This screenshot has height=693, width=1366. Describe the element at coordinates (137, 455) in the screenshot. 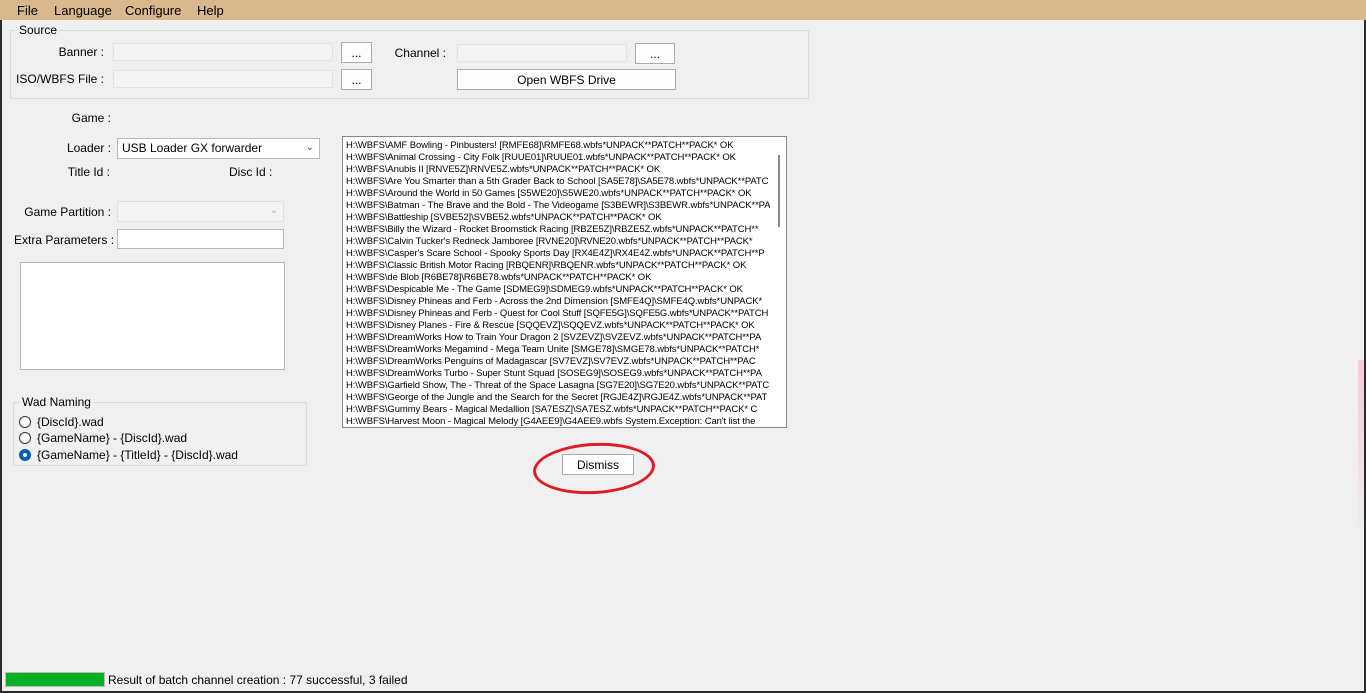

I see `wad-naming-option-label: {GameName} - {TitleId} - {DiscId}.wad` at that location.